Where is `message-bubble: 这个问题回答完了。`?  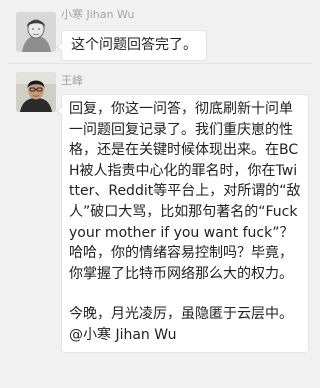
message-bubble: 这个问题回答完了。 is located at coordinates (131, 45).